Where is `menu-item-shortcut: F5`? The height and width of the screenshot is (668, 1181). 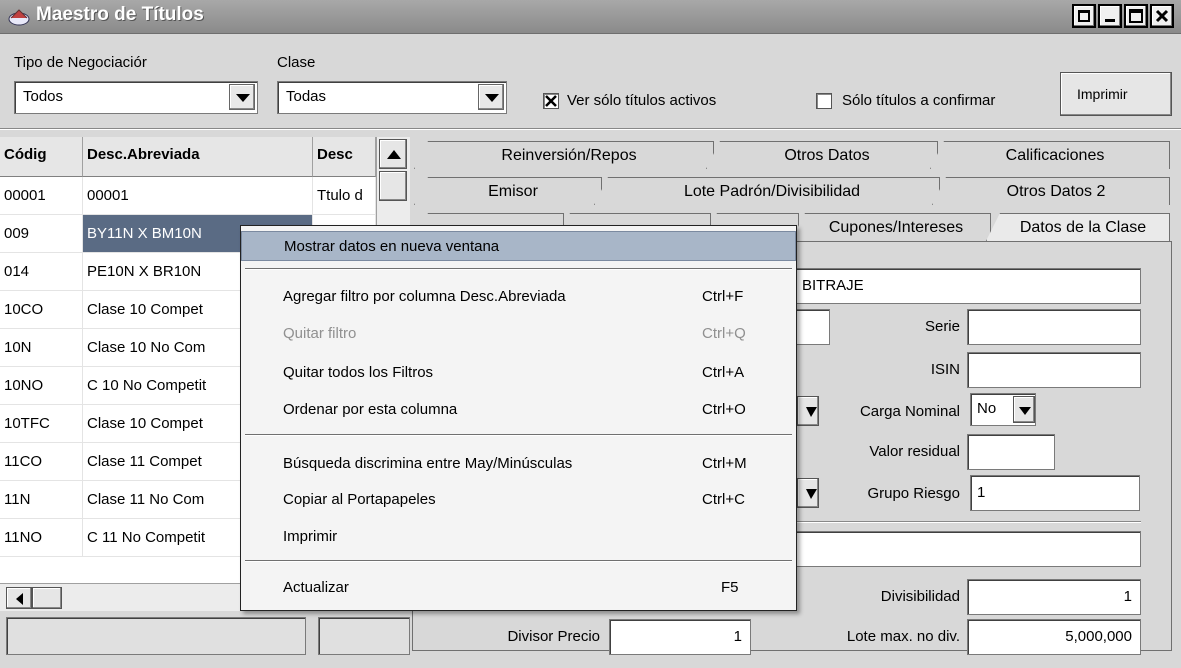
menu-item-shortcut: F5 is located at coordinates (730, 587).